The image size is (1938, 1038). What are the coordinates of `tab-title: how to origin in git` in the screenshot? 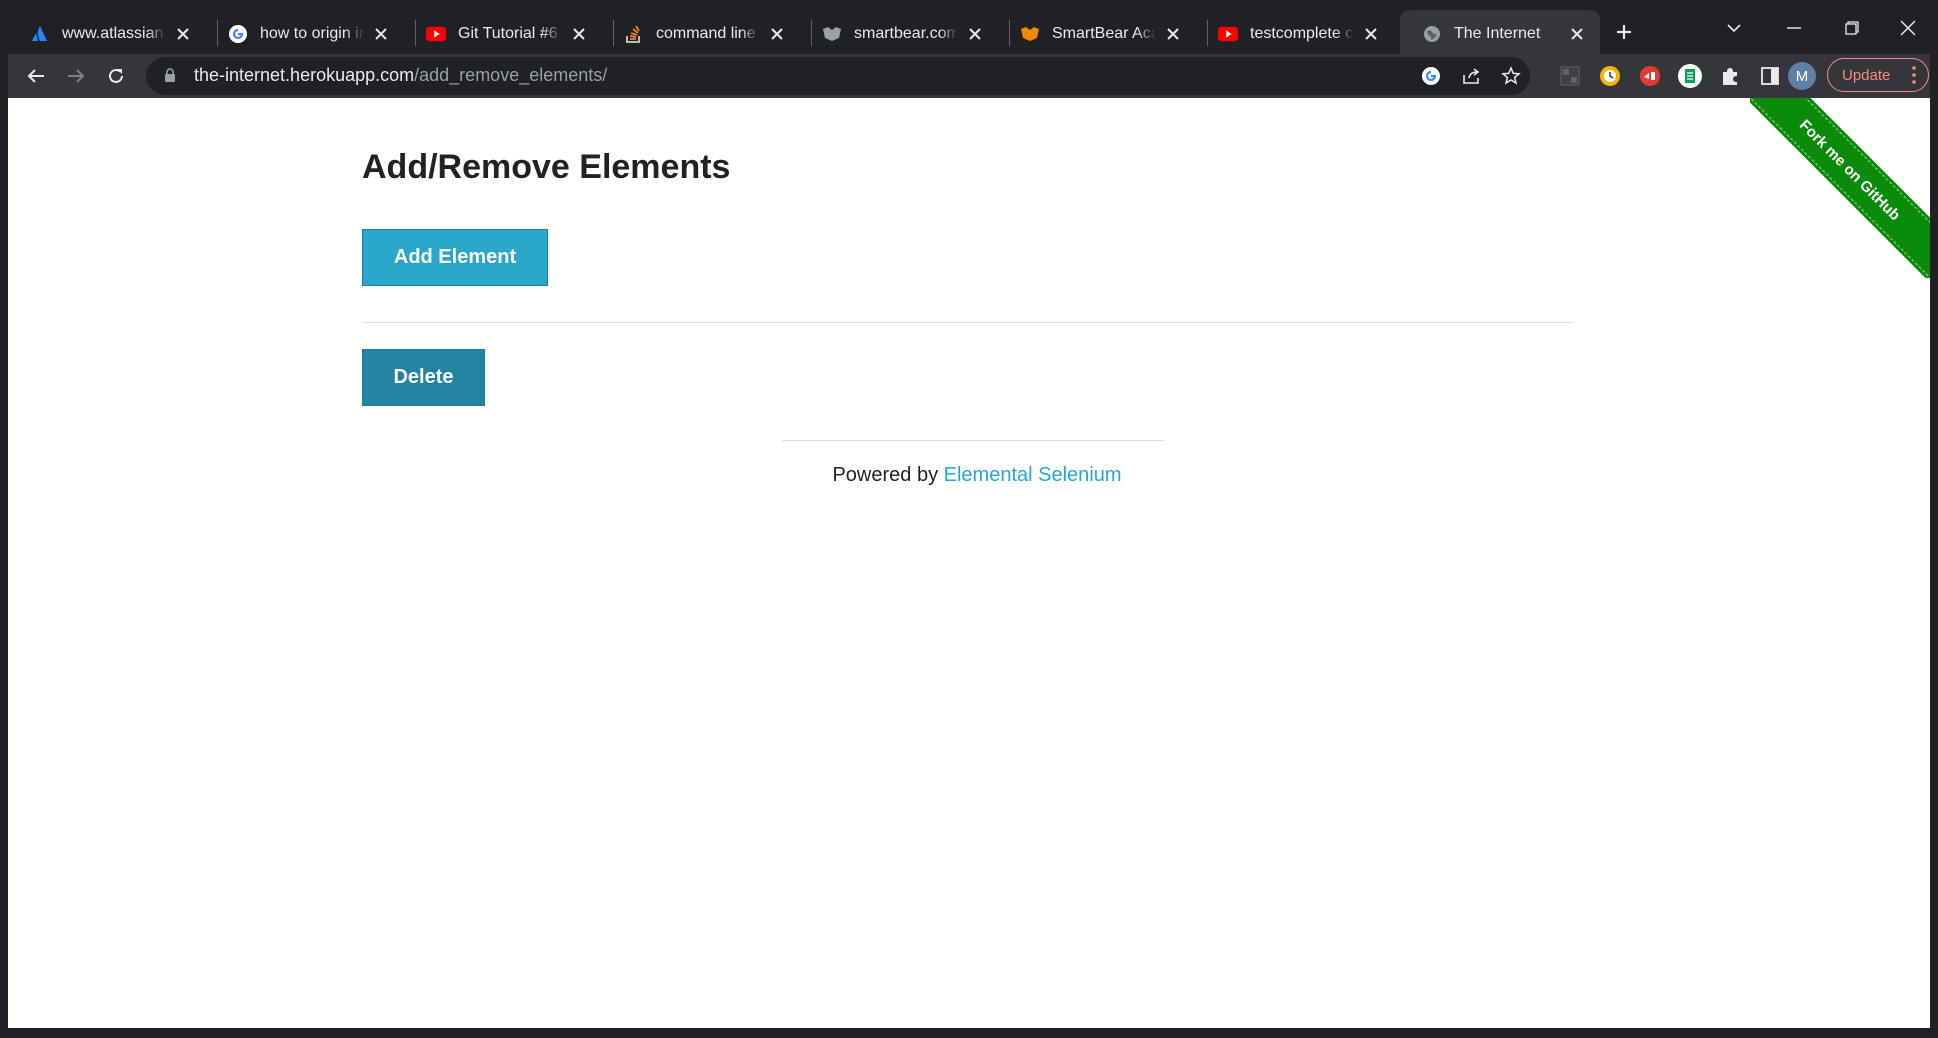 It's located at (312, 33).